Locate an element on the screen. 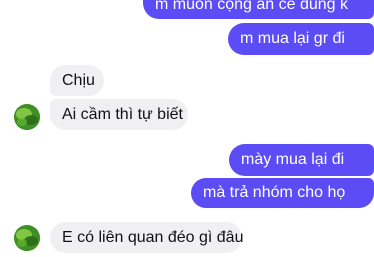 The height and width of the screenshot is (257, 374). message-outgoing: m mua lại gr đi is located at coordinates (301, 39).